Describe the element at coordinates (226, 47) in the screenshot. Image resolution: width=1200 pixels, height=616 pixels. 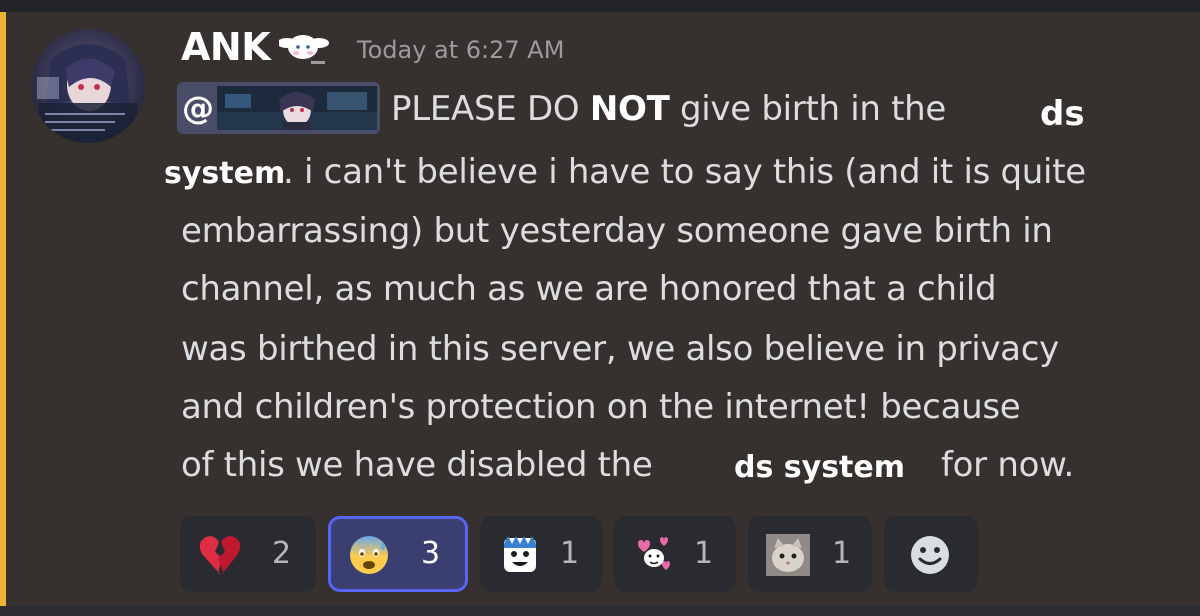
I see `username: ANK` at that location.